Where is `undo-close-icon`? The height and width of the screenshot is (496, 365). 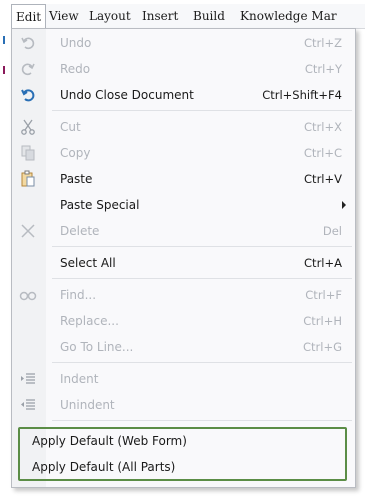
undo-close-icon is located at coordinates (28, 95).